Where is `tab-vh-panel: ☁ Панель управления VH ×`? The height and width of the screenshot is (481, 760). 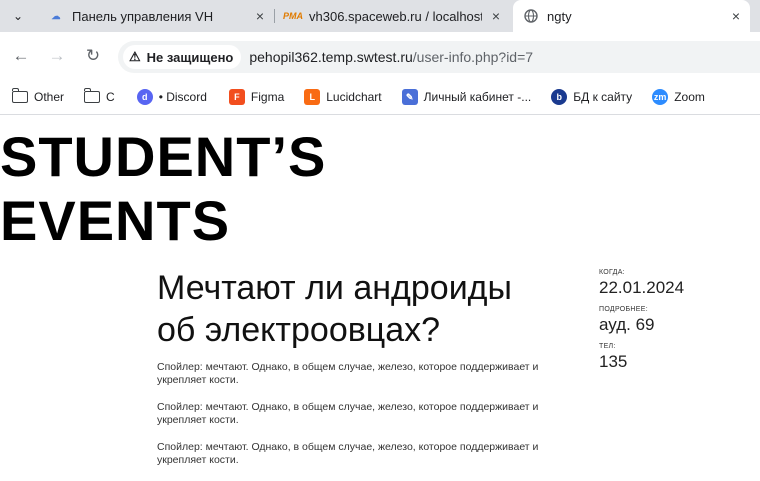
tab-vh-panel: ☁ Панель управления VH × is located at coordinates (156, 16).